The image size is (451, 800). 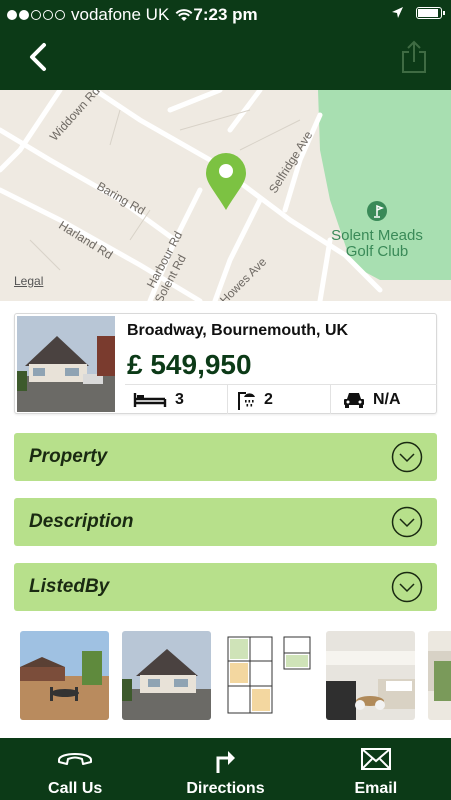 What do you see at coordinates (150, 399) in the screenshot?
I see `bed-icon` at bounding box center [150, 399].